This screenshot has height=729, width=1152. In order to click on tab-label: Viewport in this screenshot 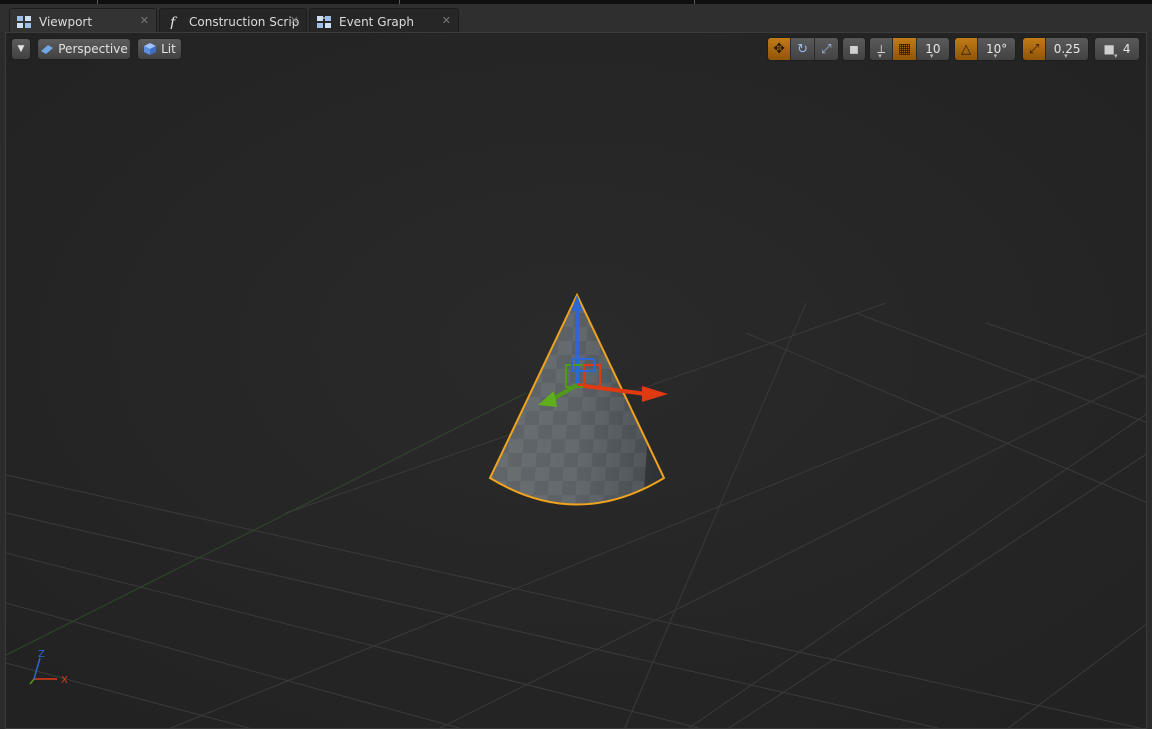, I will do `click(66, 21)`.